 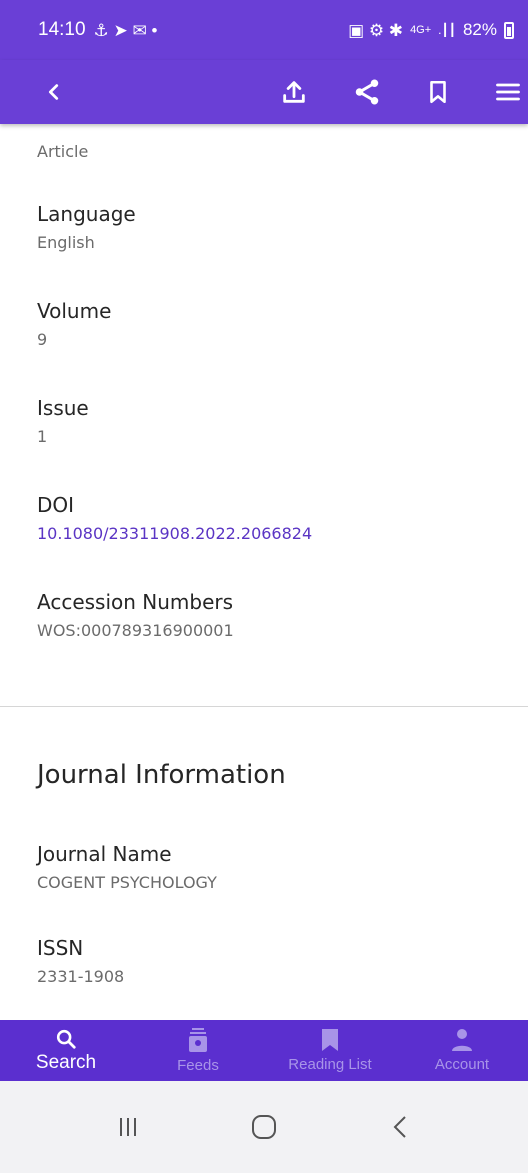 I want to click on nav-label: Search, so click(x=66, y=1062).